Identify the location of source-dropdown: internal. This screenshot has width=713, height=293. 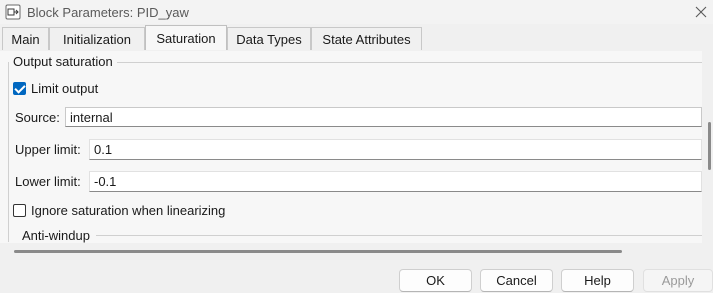
(383, 117).